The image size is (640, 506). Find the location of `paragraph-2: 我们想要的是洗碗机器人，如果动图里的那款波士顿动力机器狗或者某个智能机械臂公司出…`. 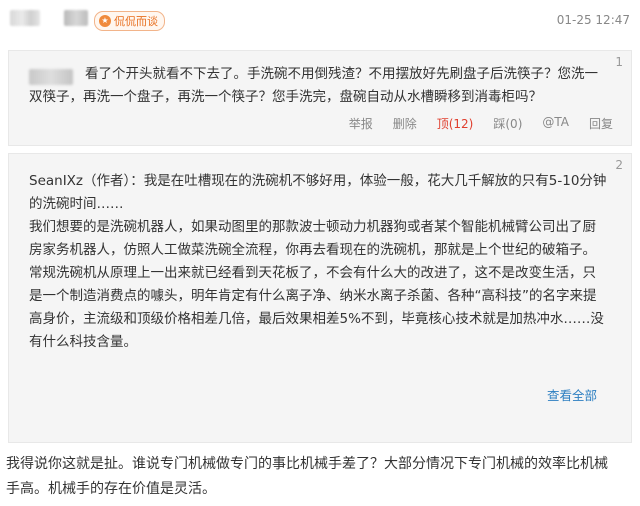

paragraph-2: 我们想要的是洗碗机器人，如果动图里的那款波士顿动力机器狗或者某个智能机械臂公司出… is located at coordinates (312, 238).